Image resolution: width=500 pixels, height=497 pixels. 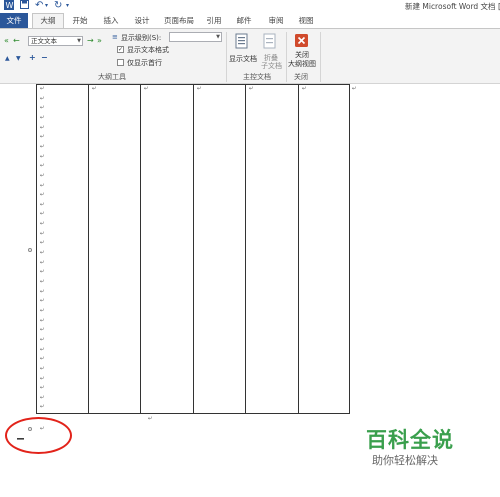 What do you see at coordinates (243, 59) in the screenshot?
I see `show-document-label: 显示文档` at bounding box center [243, 59].